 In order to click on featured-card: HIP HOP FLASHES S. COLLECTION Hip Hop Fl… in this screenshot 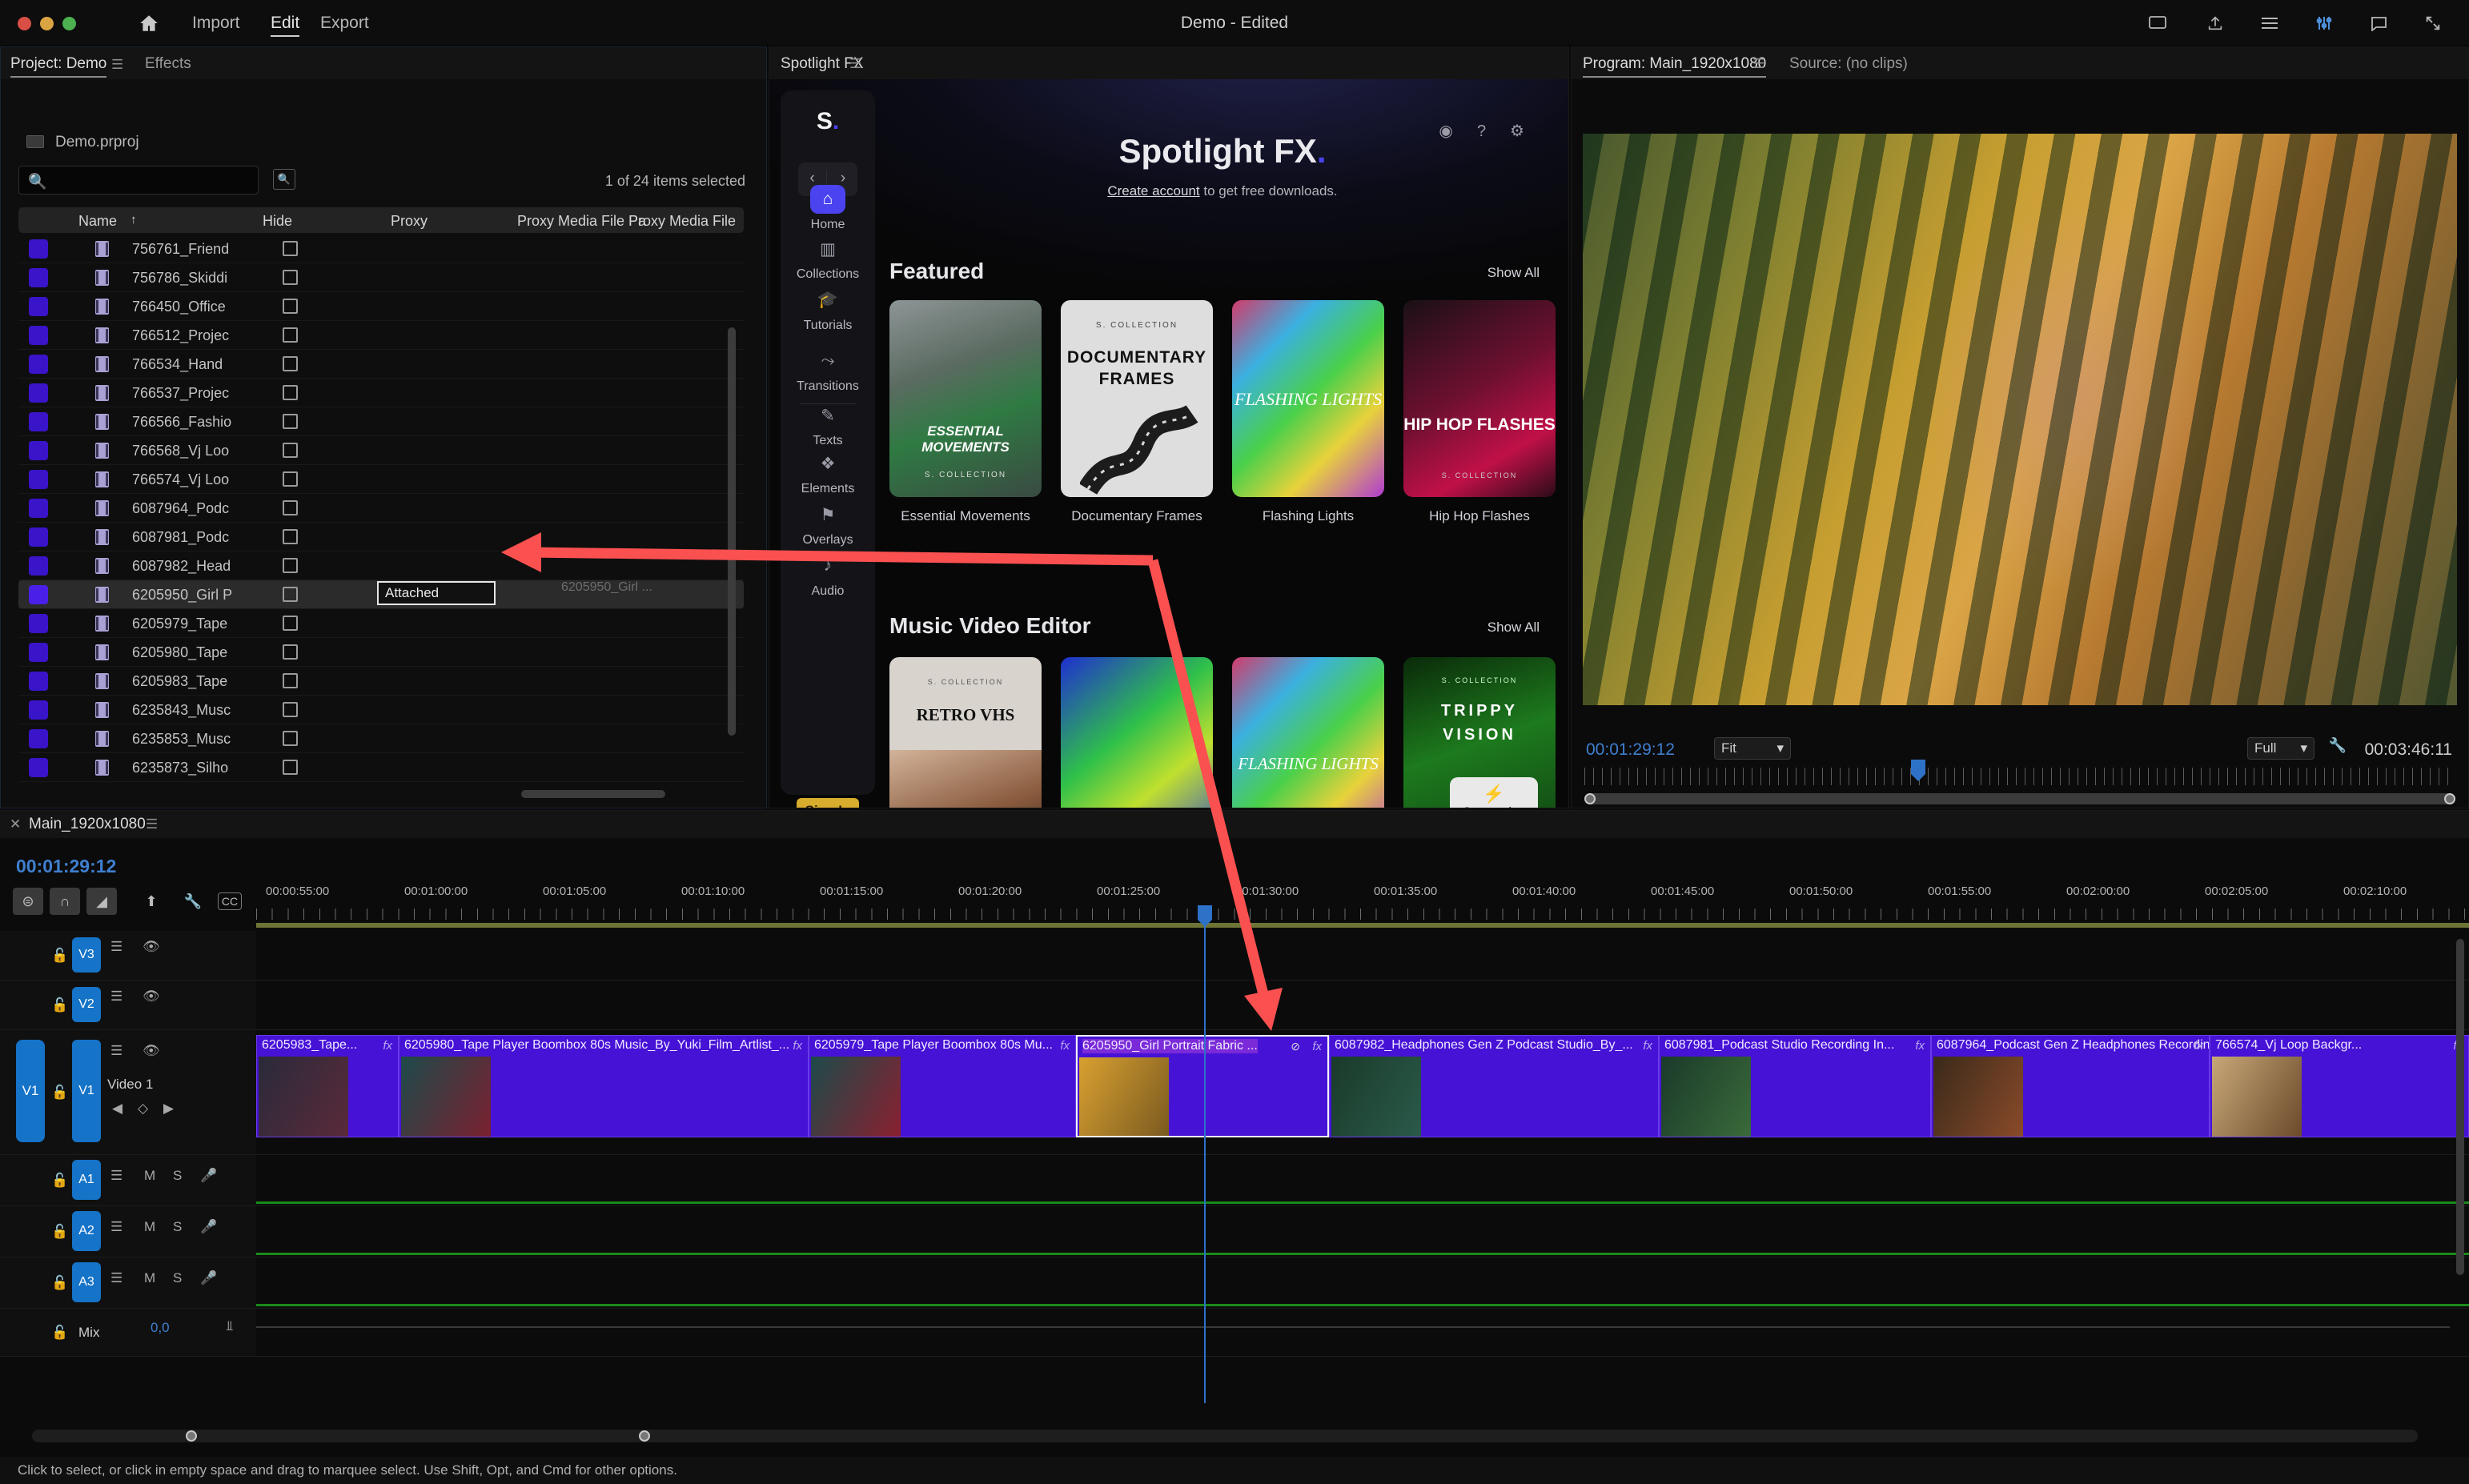, I will do `click(1480, 412)`.